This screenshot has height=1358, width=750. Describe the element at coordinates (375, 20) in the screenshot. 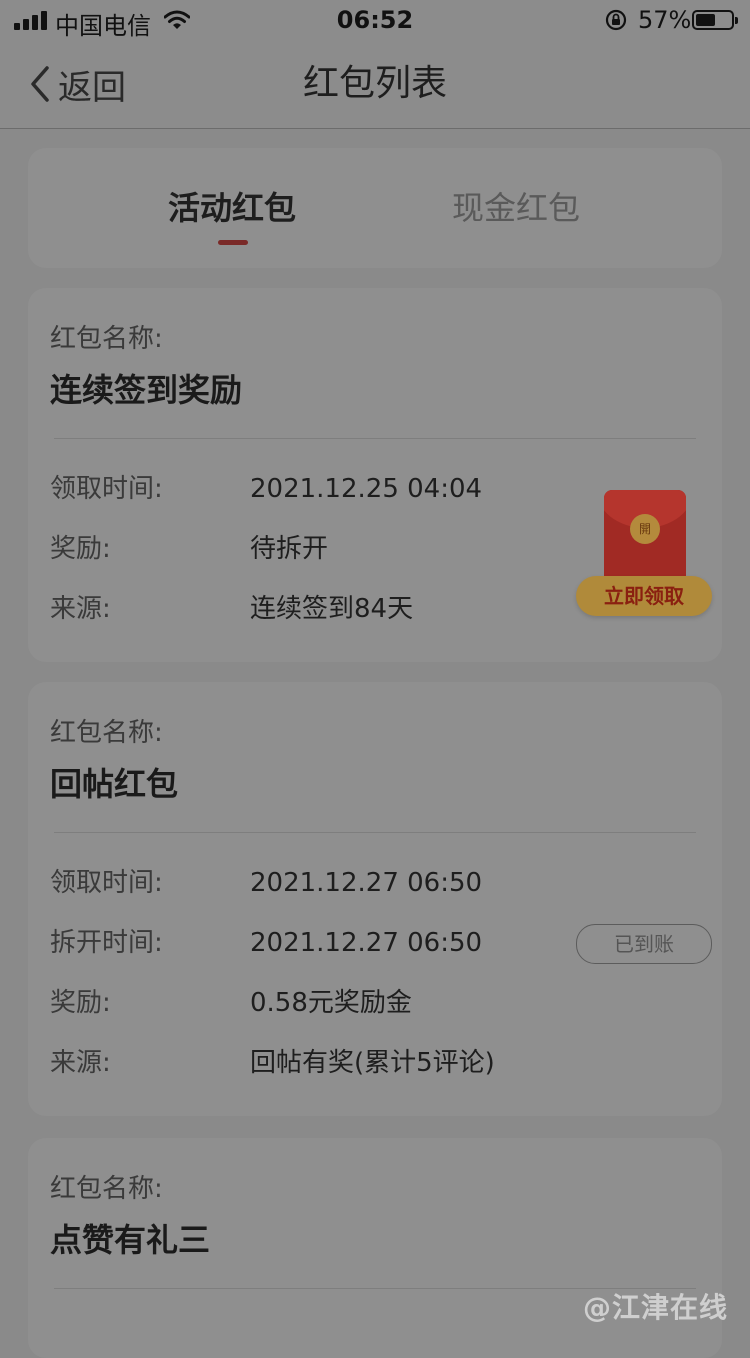

I see `status-bar: 中国电信 06:52 57%` at that location.